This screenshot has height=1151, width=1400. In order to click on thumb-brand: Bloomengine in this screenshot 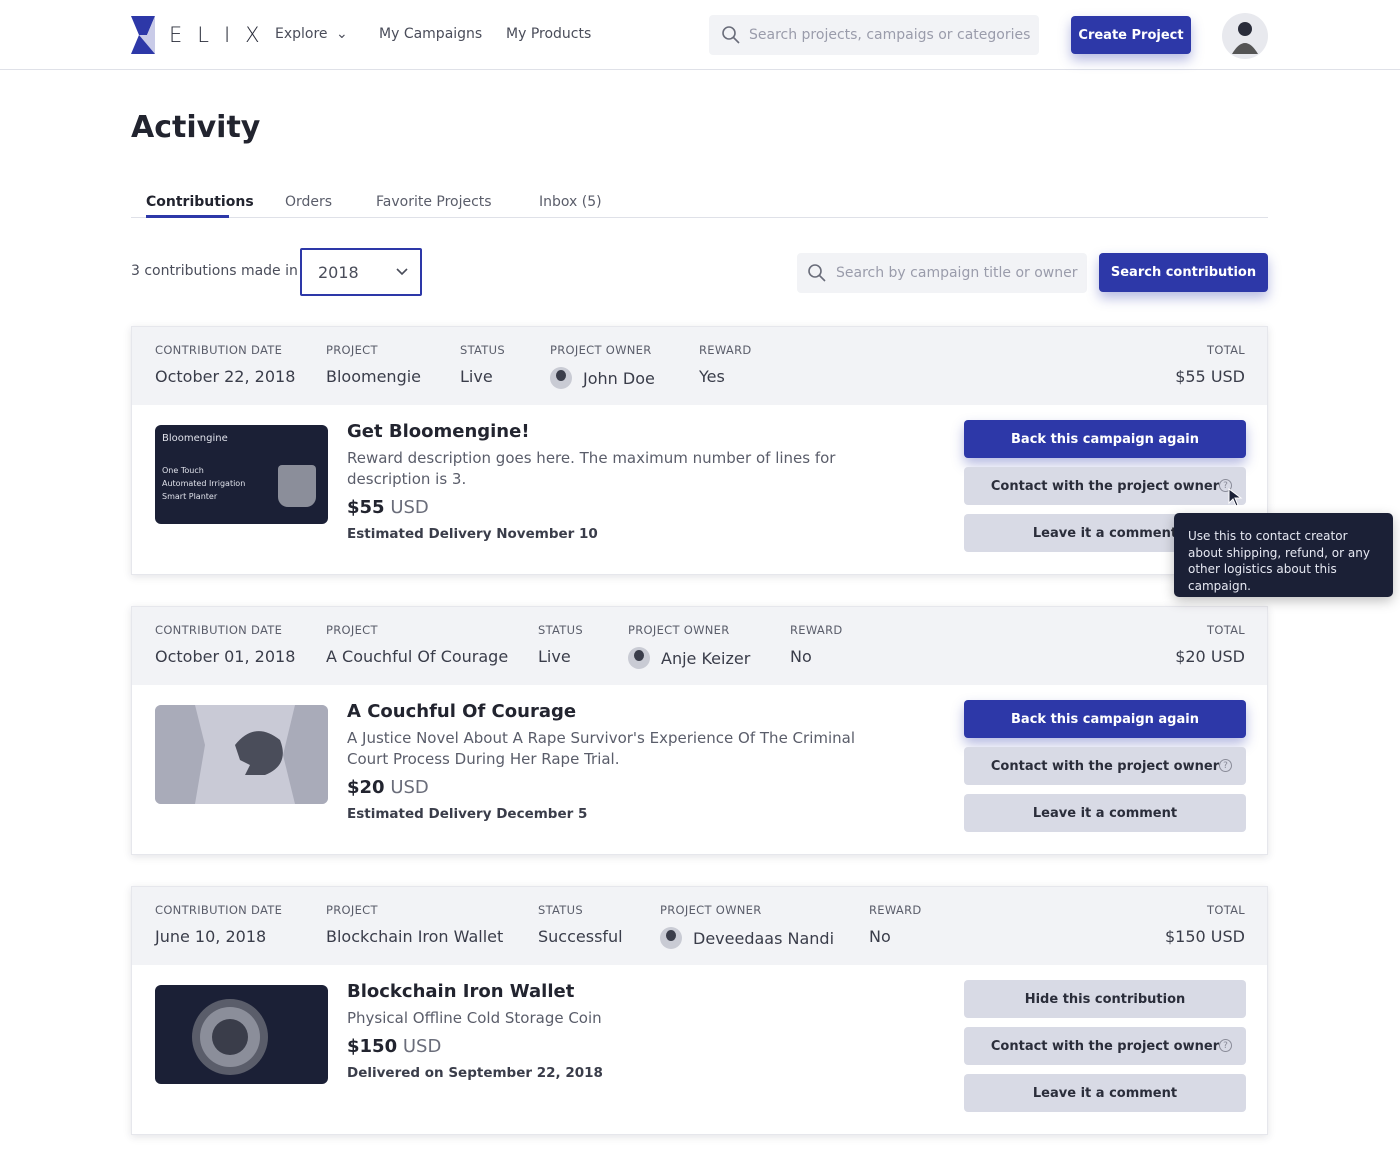, I will do `click(195, 438)`.